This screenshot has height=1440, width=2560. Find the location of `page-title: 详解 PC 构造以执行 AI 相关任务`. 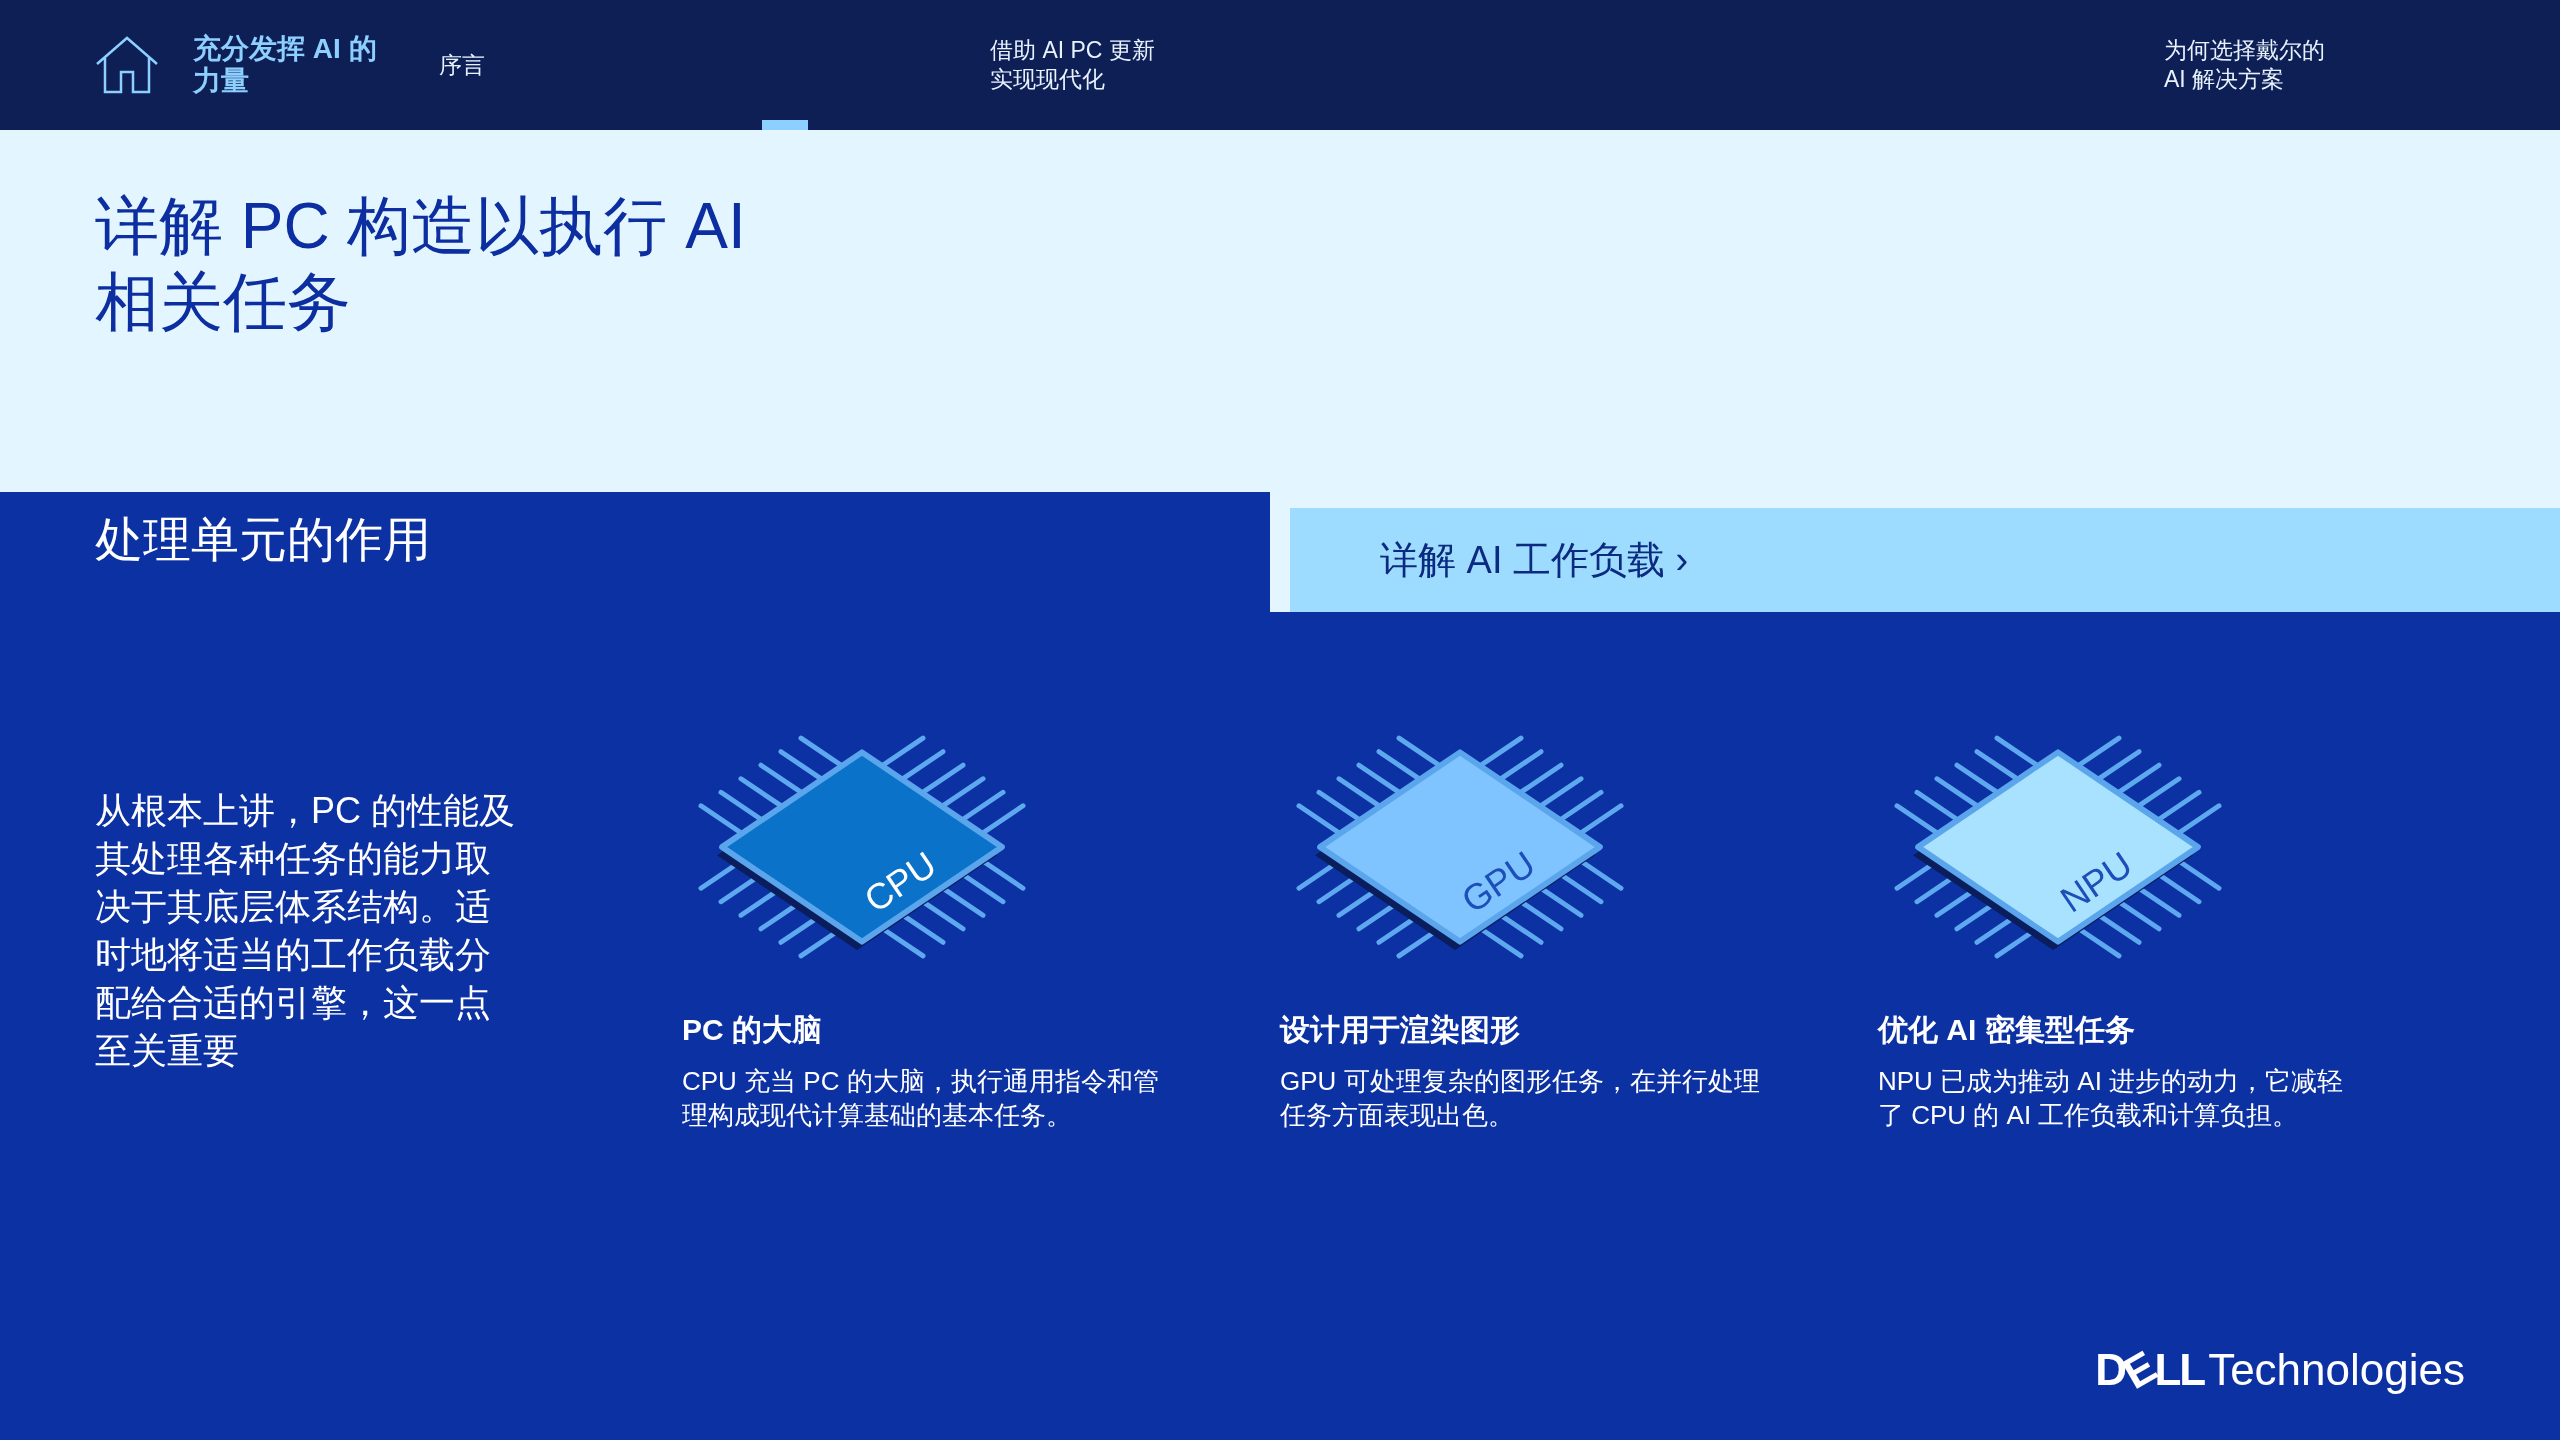

page-title: 详解 PC 构造以执行 AI 相关任务 is located at coordinates (421, 264).